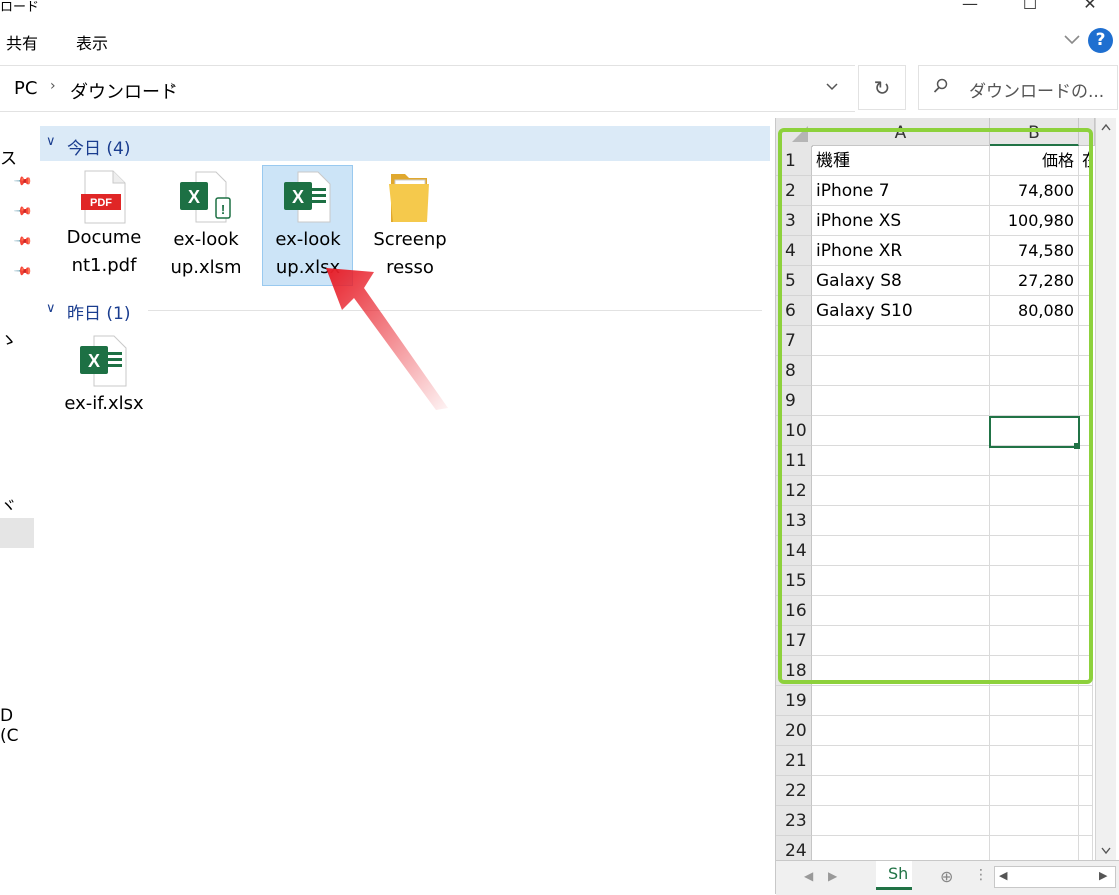 The width and height of the screenshot is (1119, 895). What do you see at coordinates (18, 726) in the screenshot?
I see `nav-item-drive: D (C` at bounding box center [18, 726].